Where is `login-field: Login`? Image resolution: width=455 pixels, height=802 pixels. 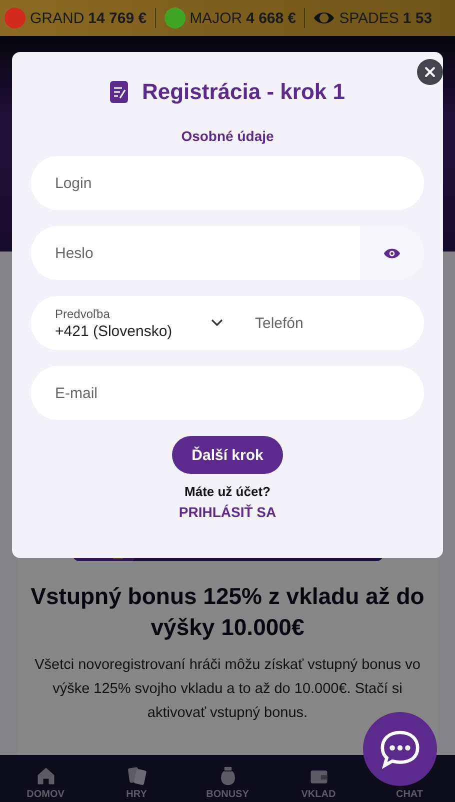 login-field: Login is located at coordinates (227, 183).